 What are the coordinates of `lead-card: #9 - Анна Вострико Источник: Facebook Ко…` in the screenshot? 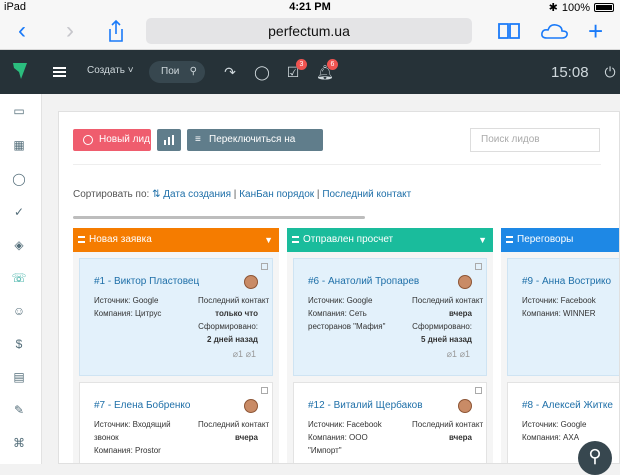 It's located at (563, 317).